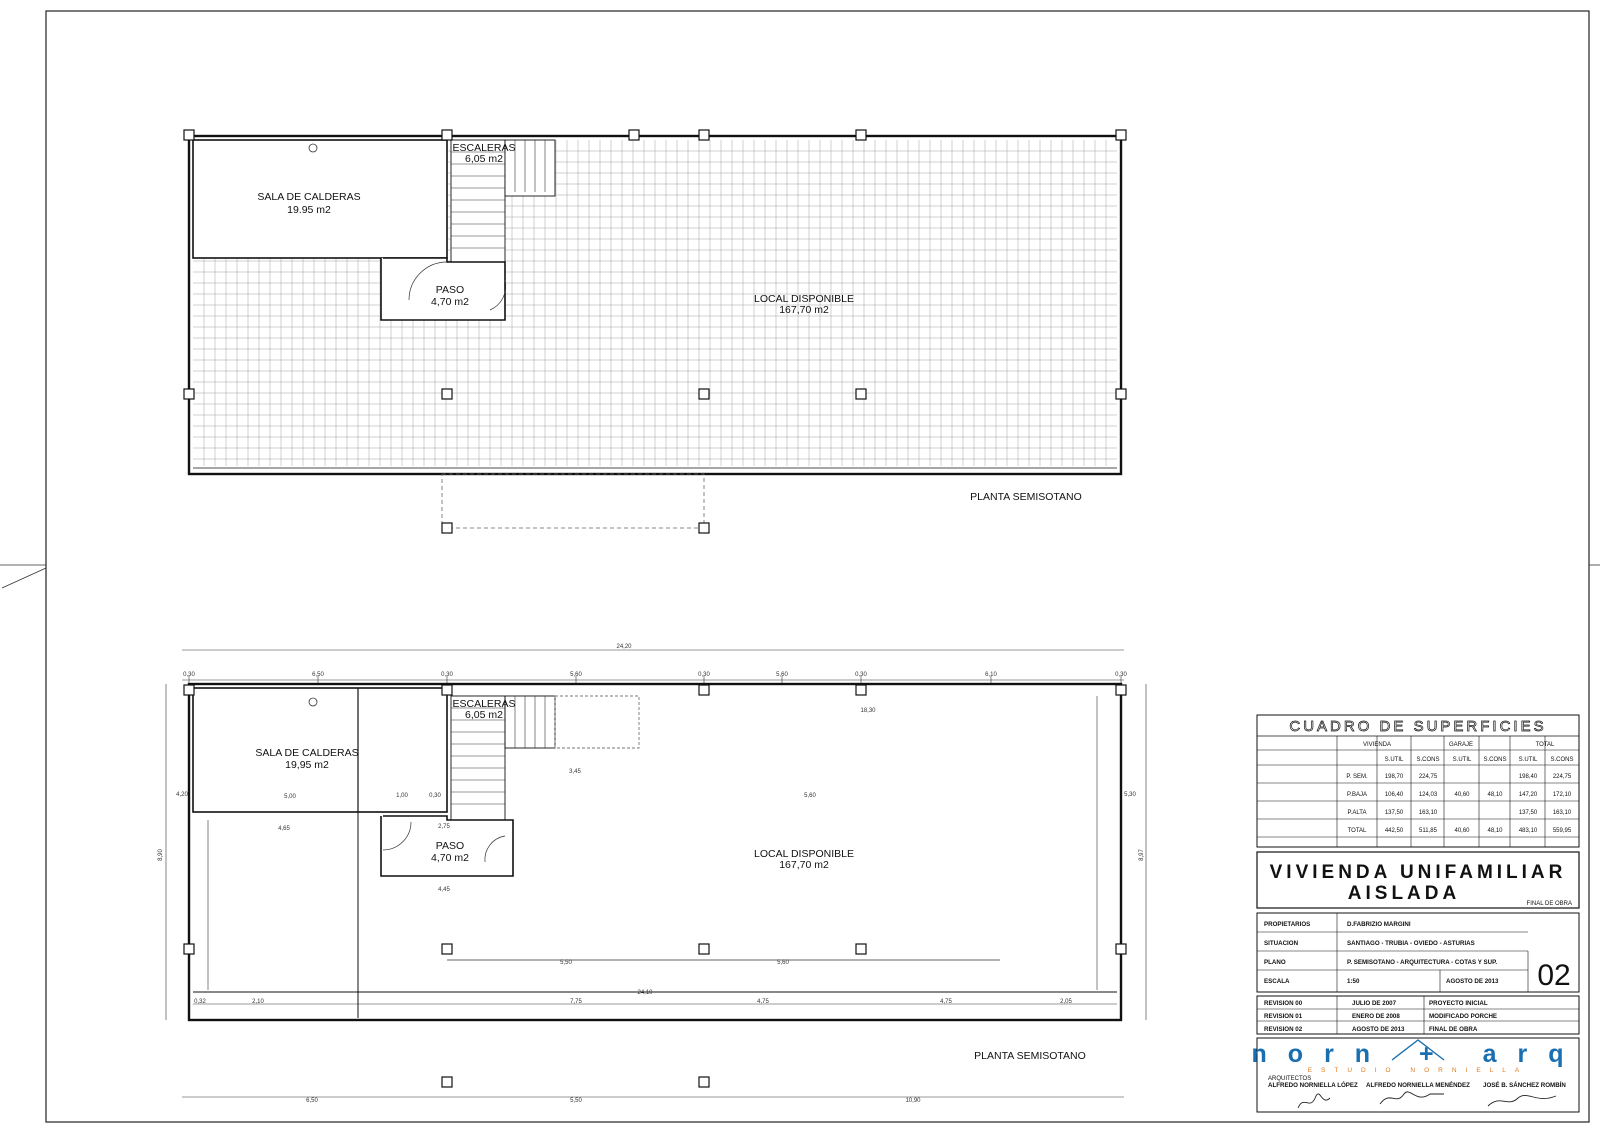  I want to click on sheet-number: 02, so click(1553, 975).